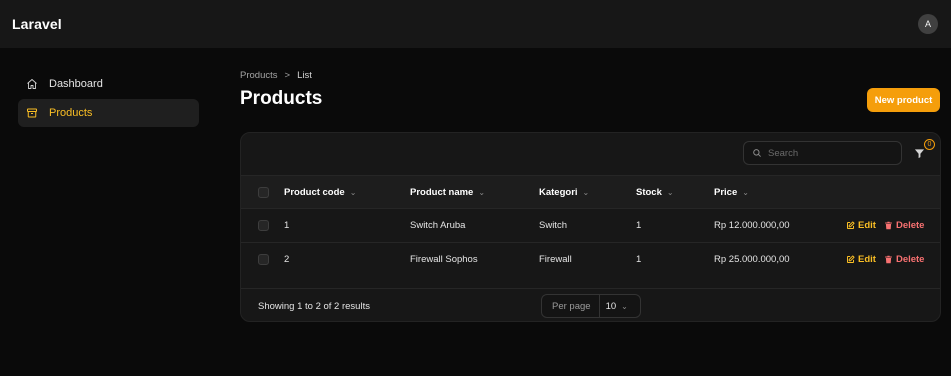  I want to click on select-all-checkbox, so click(263, 192).